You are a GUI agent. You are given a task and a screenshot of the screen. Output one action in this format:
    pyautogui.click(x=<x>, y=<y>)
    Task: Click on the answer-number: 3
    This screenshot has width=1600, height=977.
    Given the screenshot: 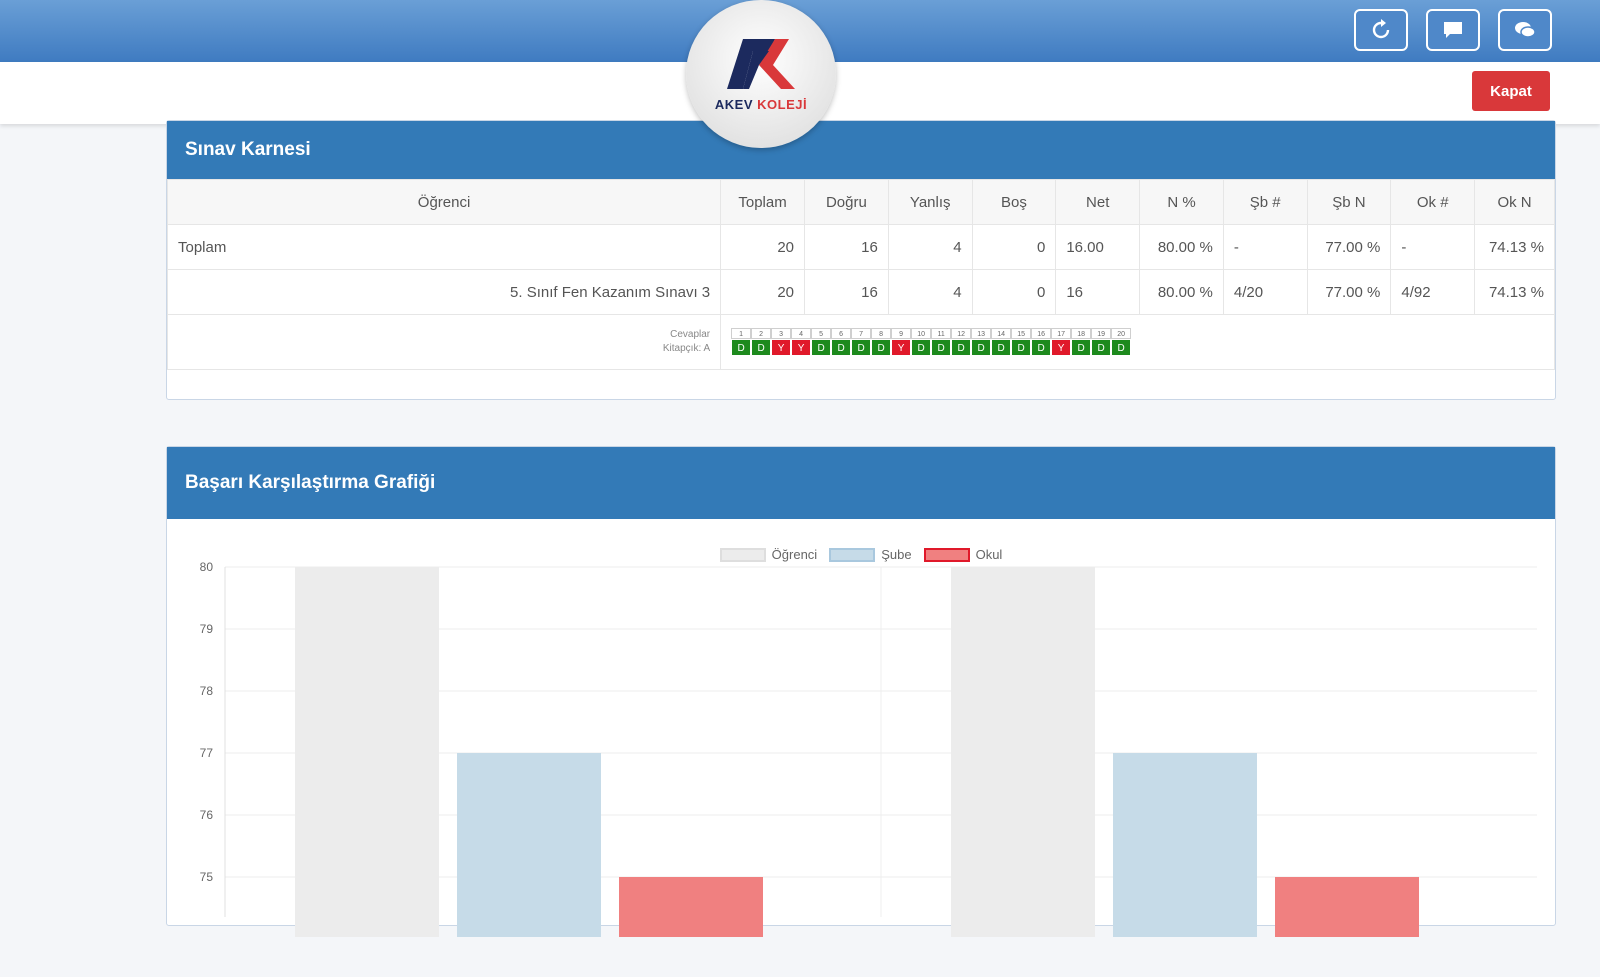 What is the action you would take?
    pyautogui.click(x=781, y=333)
    